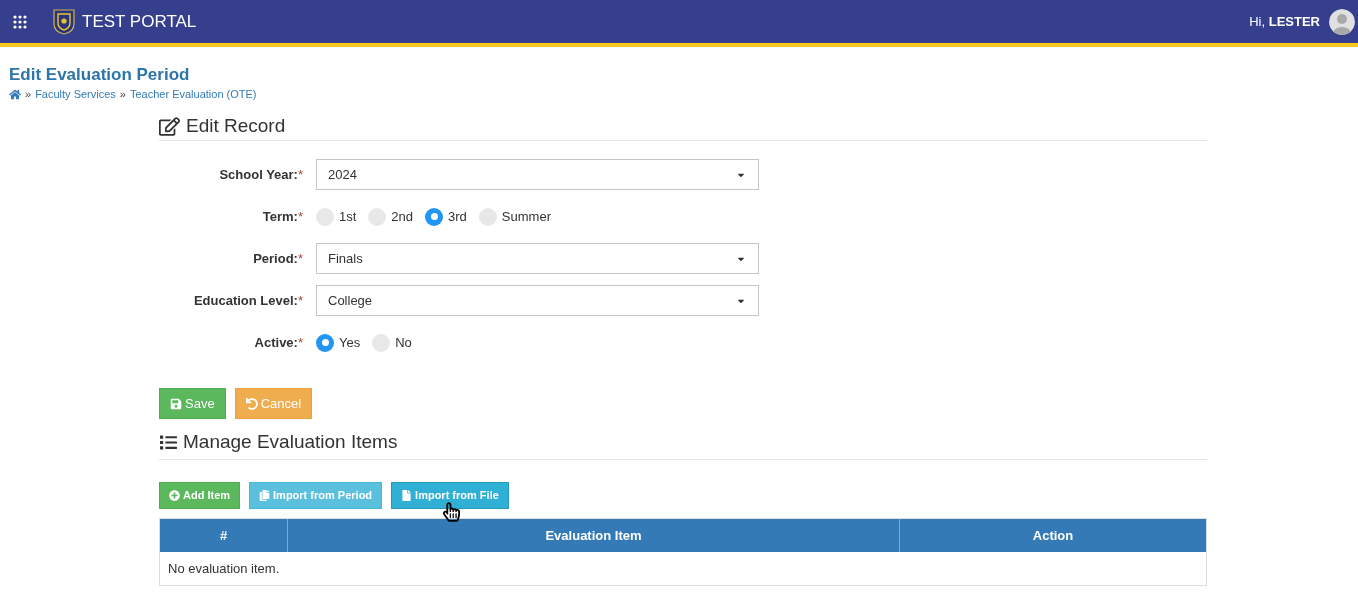  What do you see at coordinates (1284, 21) in the screenshot?
I see `user-greeting: Hi, LESTER` at bounding box center [1284, 21].